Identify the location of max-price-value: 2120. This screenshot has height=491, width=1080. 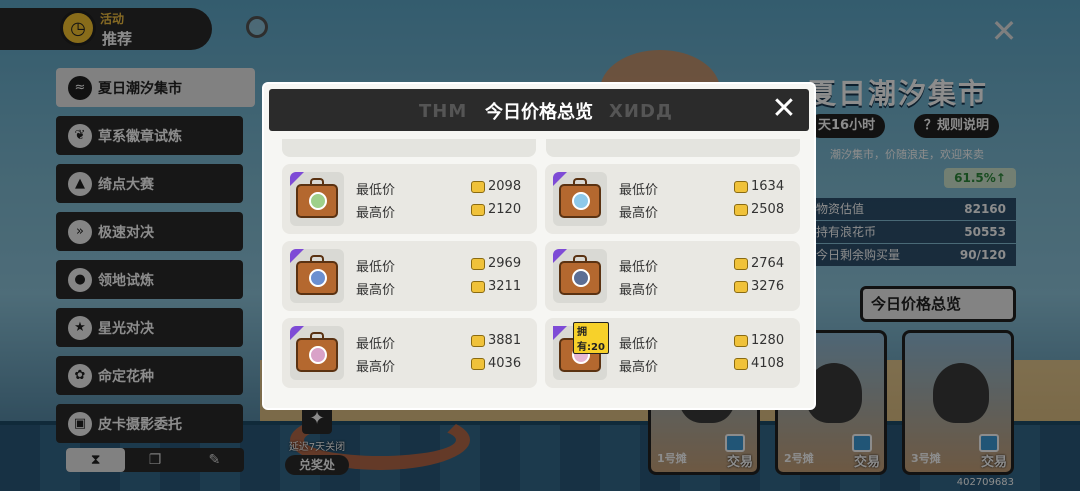
(505, 209).